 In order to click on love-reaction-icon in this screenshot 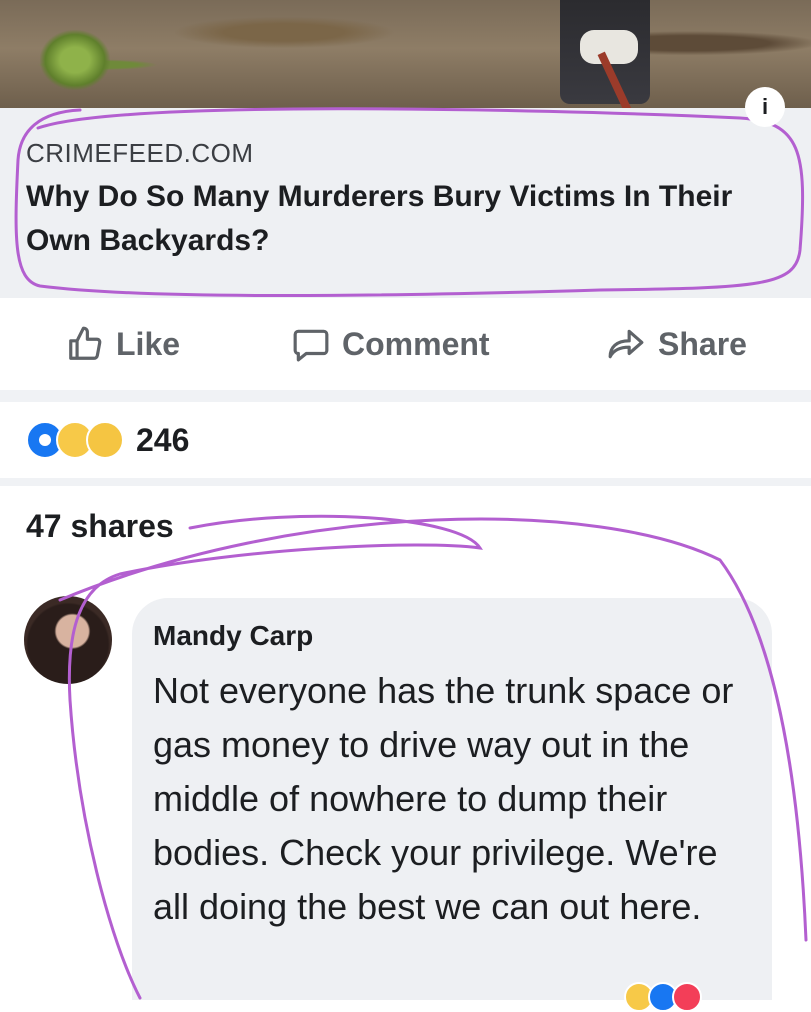, I will do `click(687, 997)`.